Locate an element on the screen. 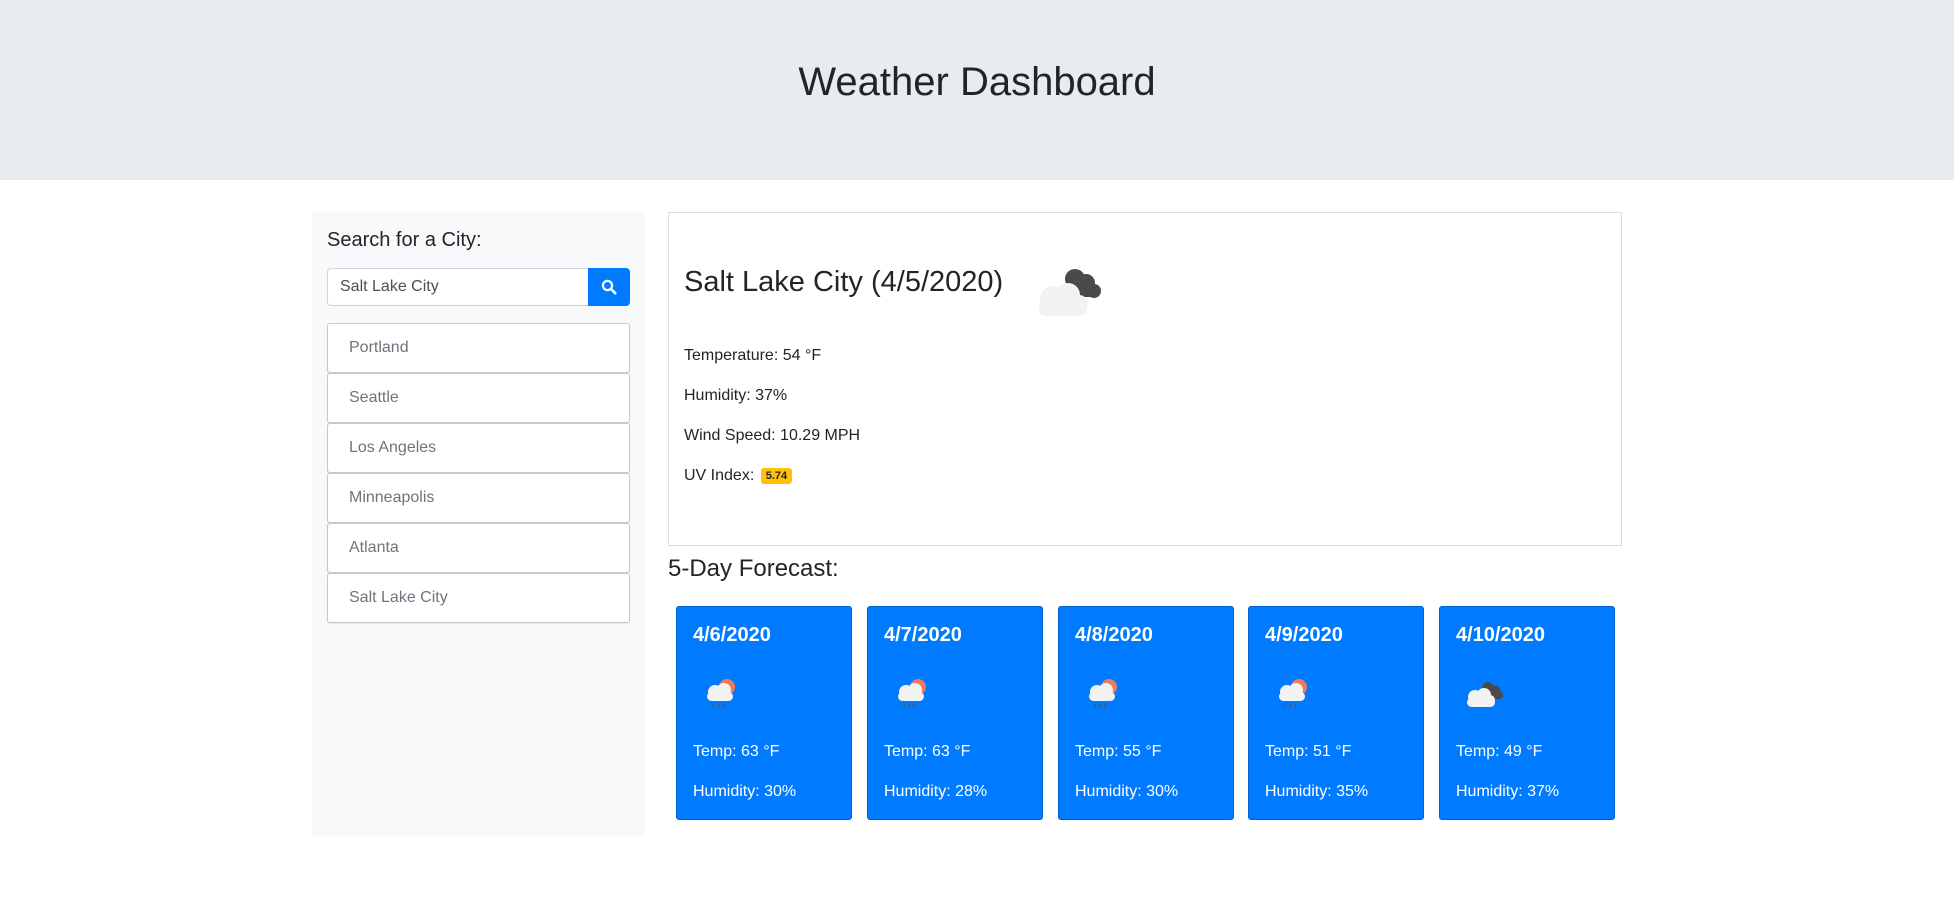  forecast-humidity: Humidity: 37% is located at coordinates (1508, 791).